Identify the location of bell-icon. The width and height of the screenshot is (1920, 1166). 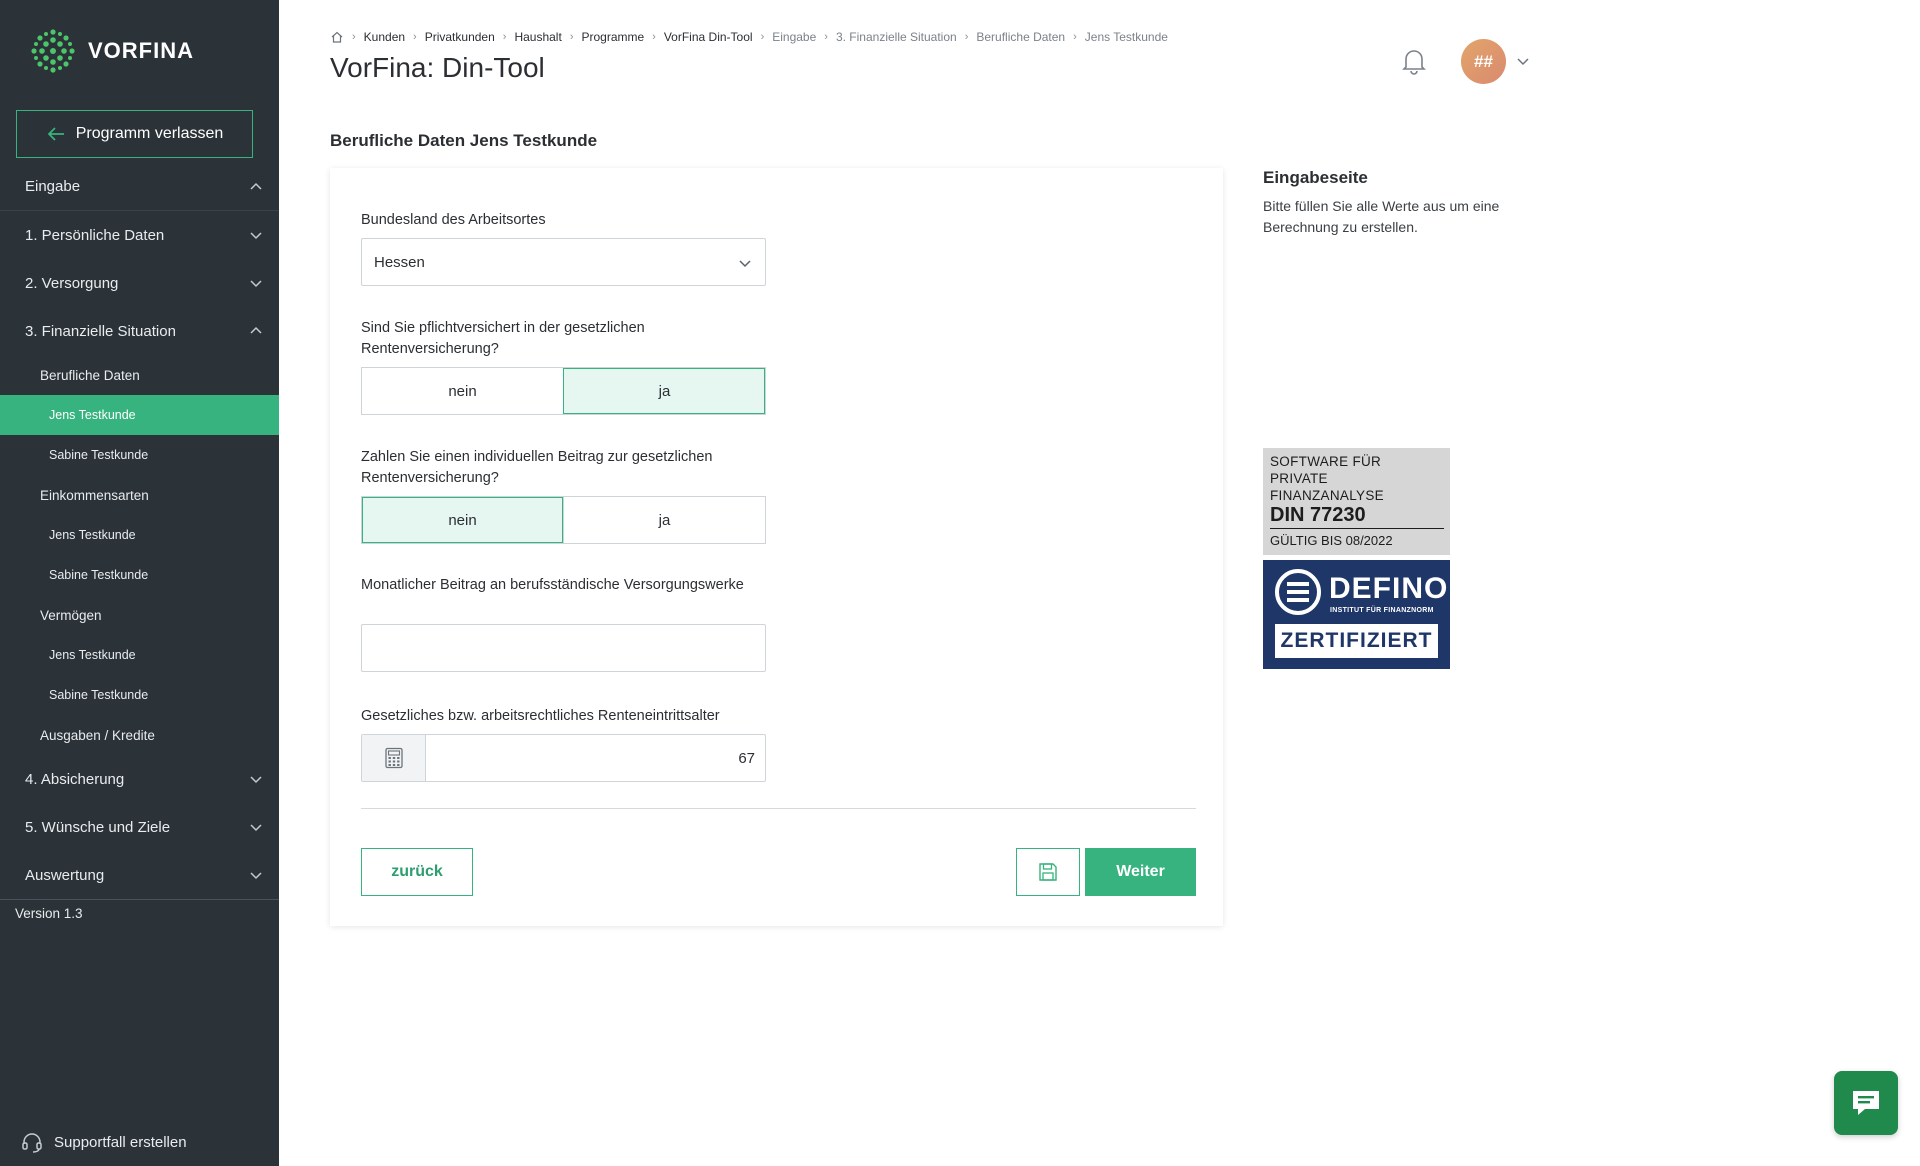
(1414, 61).